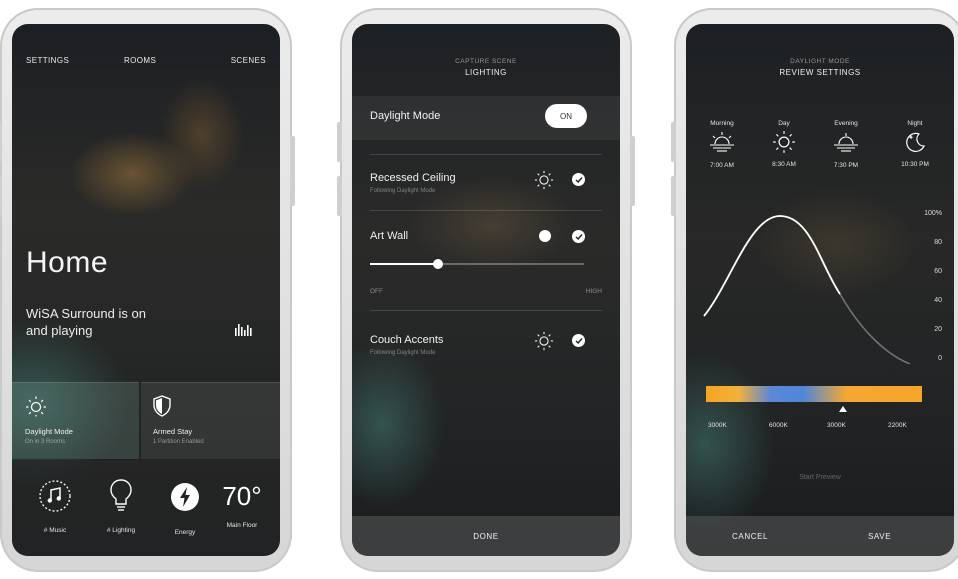 The image size is (958, 579). I want to click on period-time: 10:30 PM, so click(915, 164).